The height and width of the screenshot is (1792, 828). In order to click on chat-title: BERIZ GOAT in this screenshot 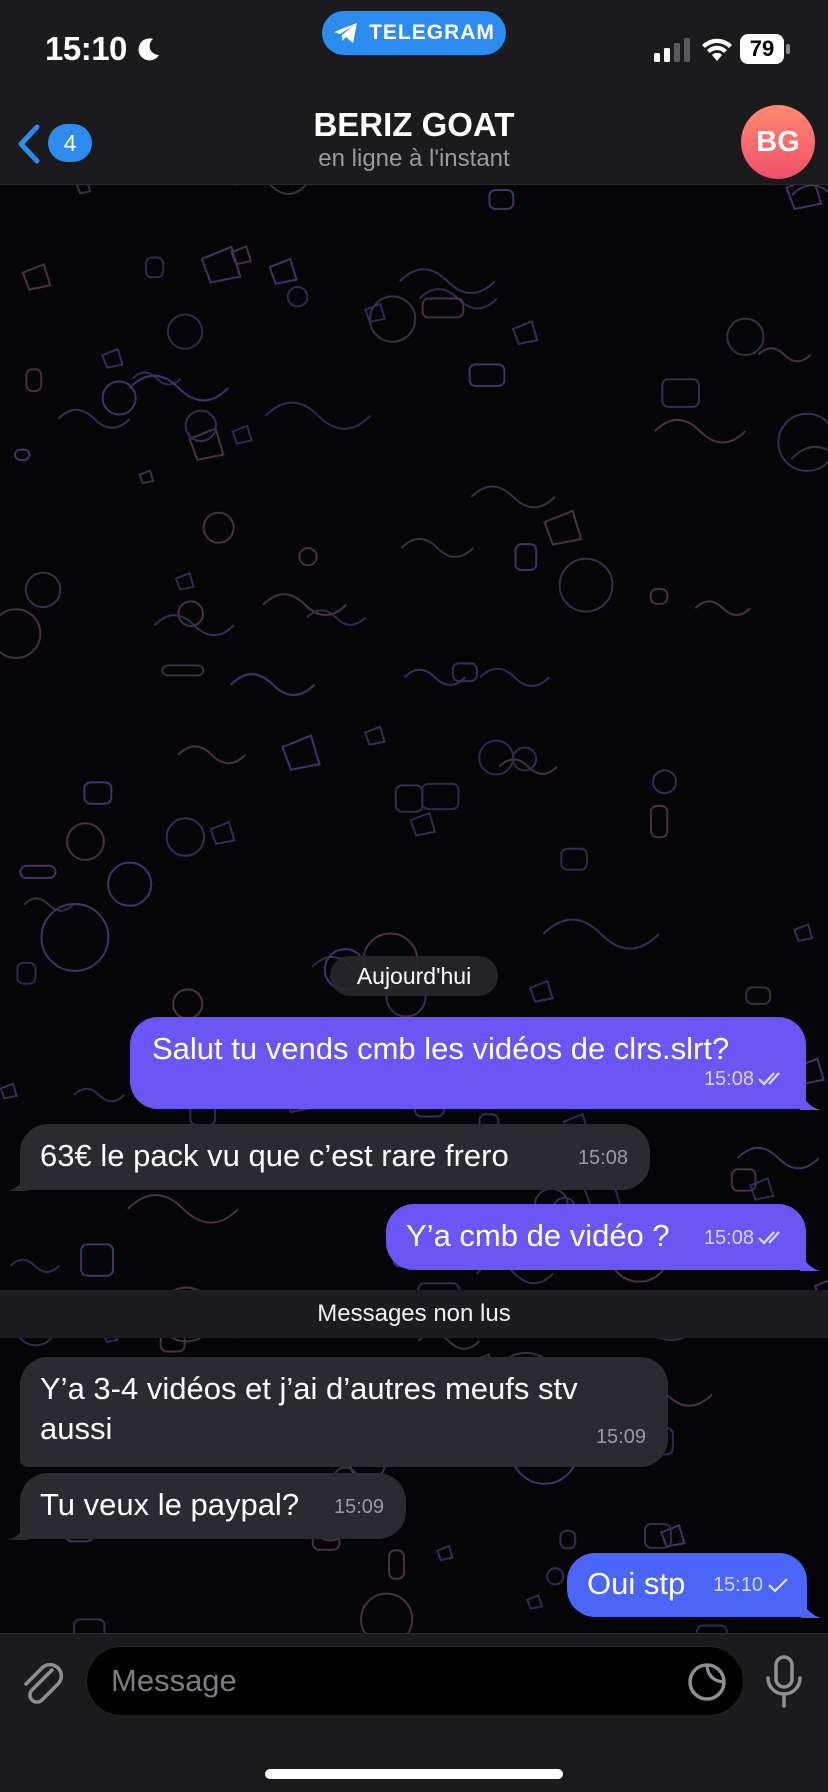, I will do `click(414, 125)`.